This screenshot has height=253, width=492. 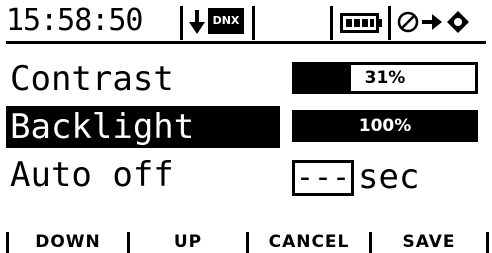 I want to click on clock-time: 15:58:50, so click(x=74, y=20).